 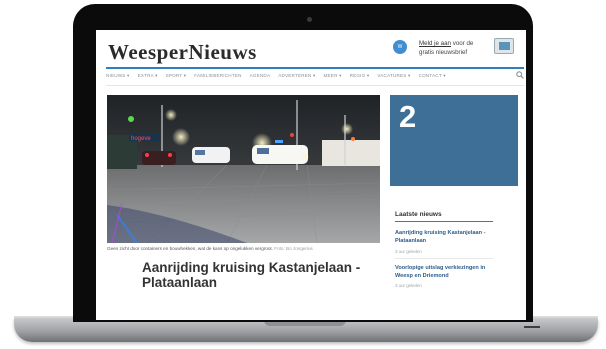 I want to click on shop-sign-text: hogeve, so click(x=141, y=139).